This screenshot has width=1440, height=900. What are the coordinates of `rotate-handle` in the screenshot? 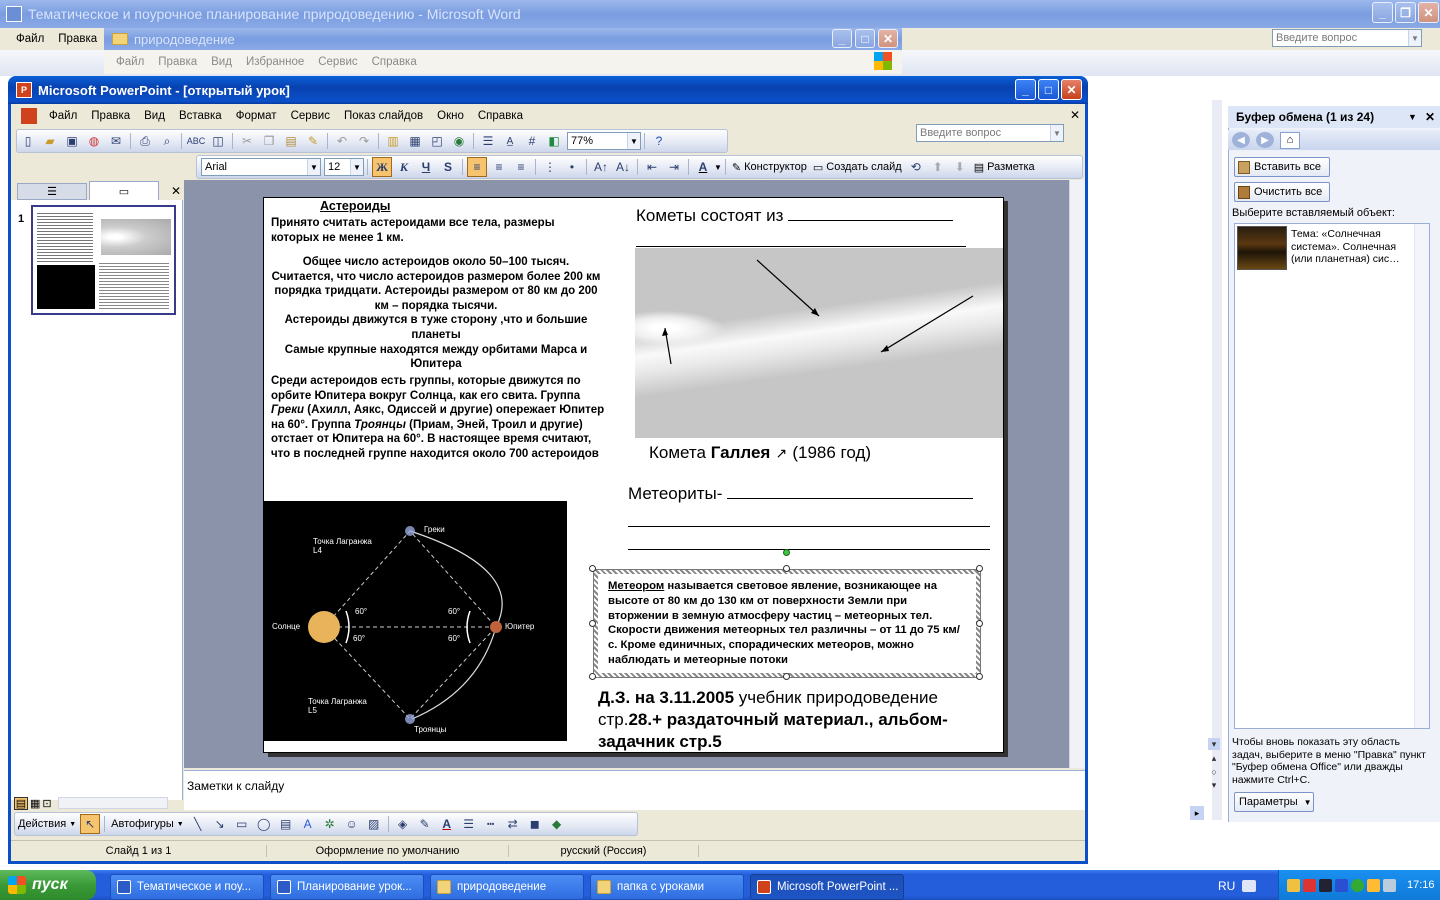 It's located at (786, 552).